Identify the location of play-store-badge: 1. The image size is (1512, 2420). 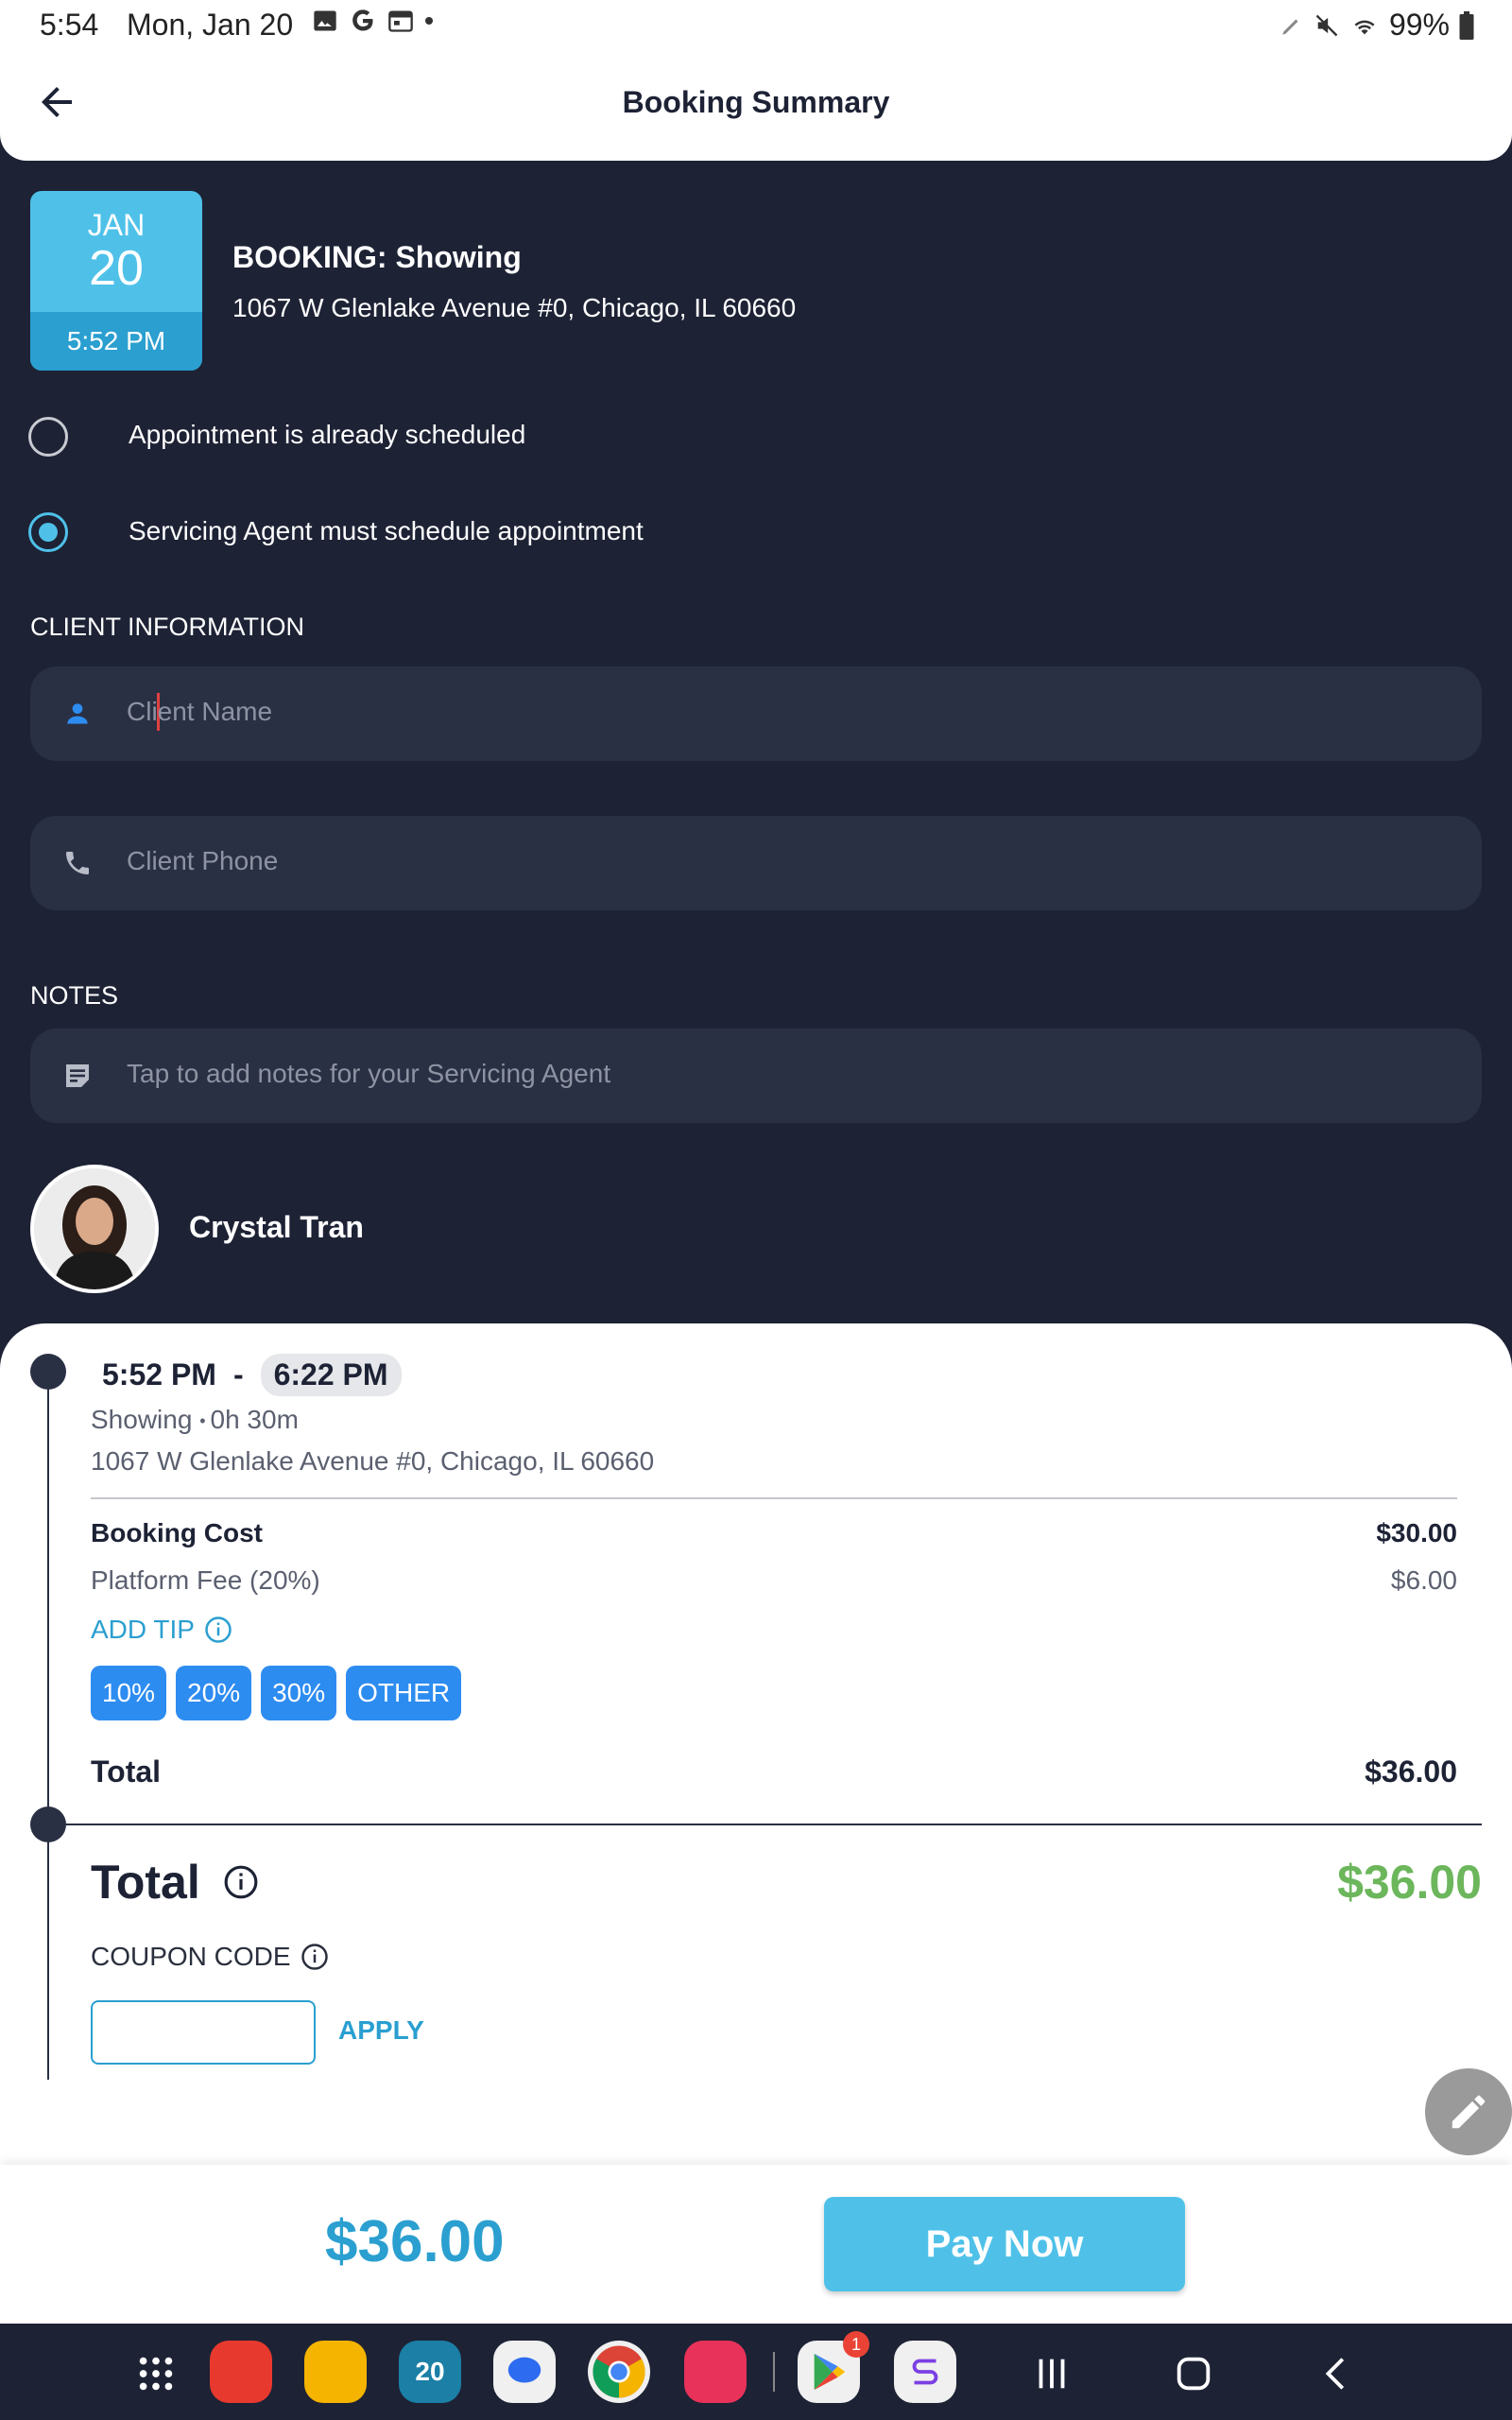
(856, 2345).